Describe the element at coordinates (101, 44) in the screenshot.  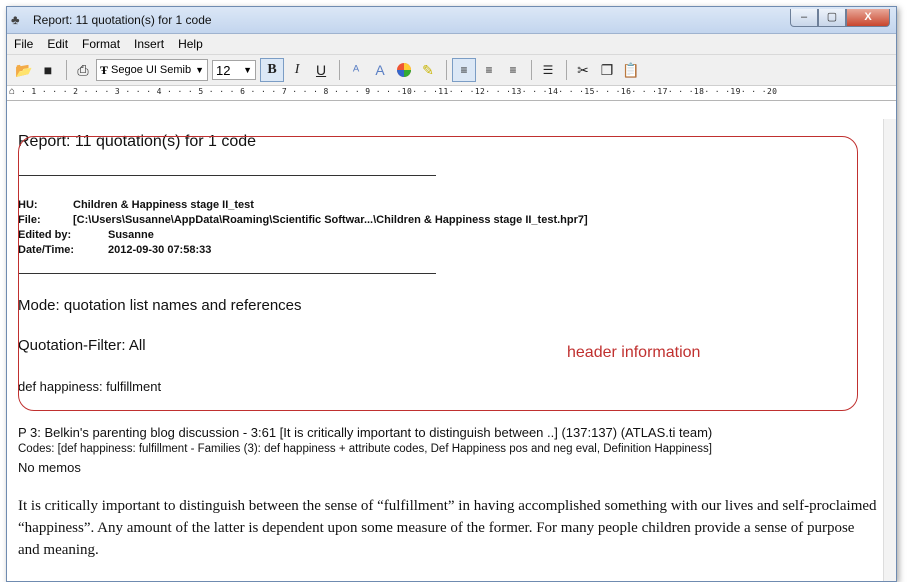
I see `menu-format: Format` at that location.